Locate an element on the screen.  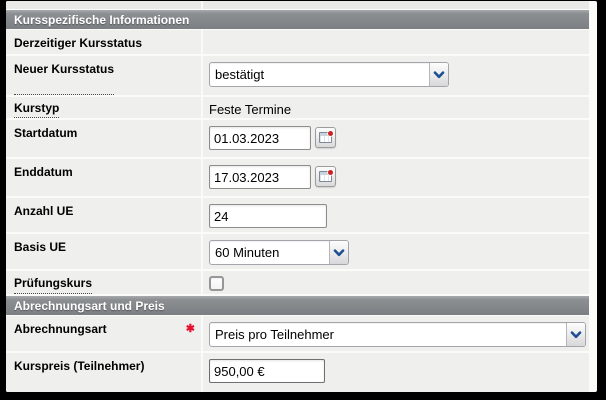
start-date-input is located at coordinates (260, 138).